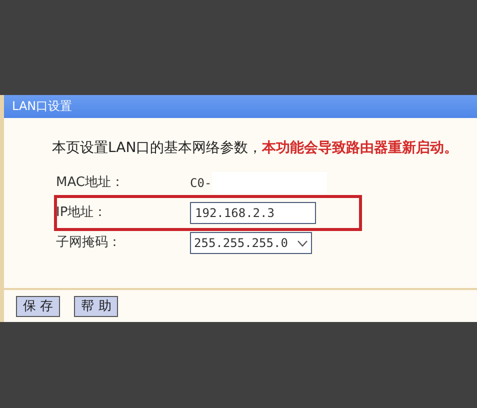 Image resolution: width=477 pixels, height=408 pixels. What do you see at coordinates (157, 148) in the screenshot?
I see `intro-text: 本页设置LAN口的基本网络参数，` at bounding box center [157, 148].